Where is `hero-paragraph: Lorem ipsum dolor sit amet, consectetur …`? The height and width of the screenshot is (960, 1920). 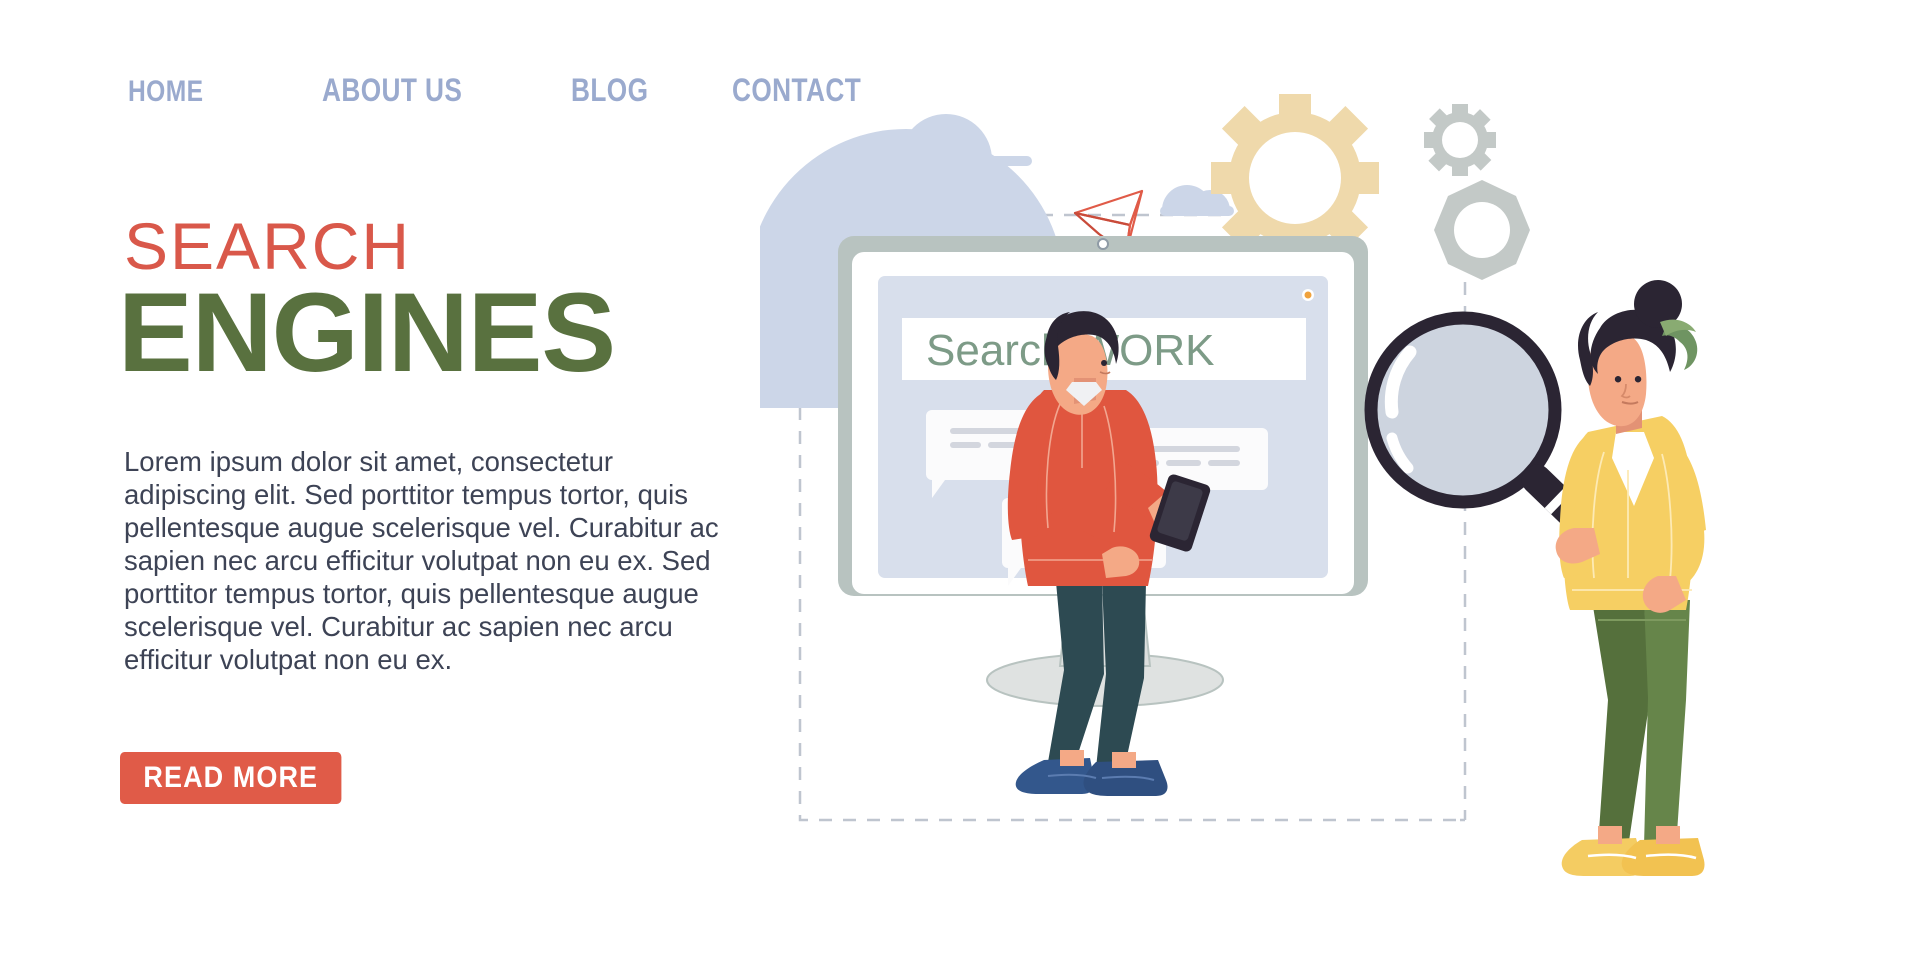
hero-paragraph: Lorem ipsum dolor sit amet, consectetur … is located at coordinates (421, 560).